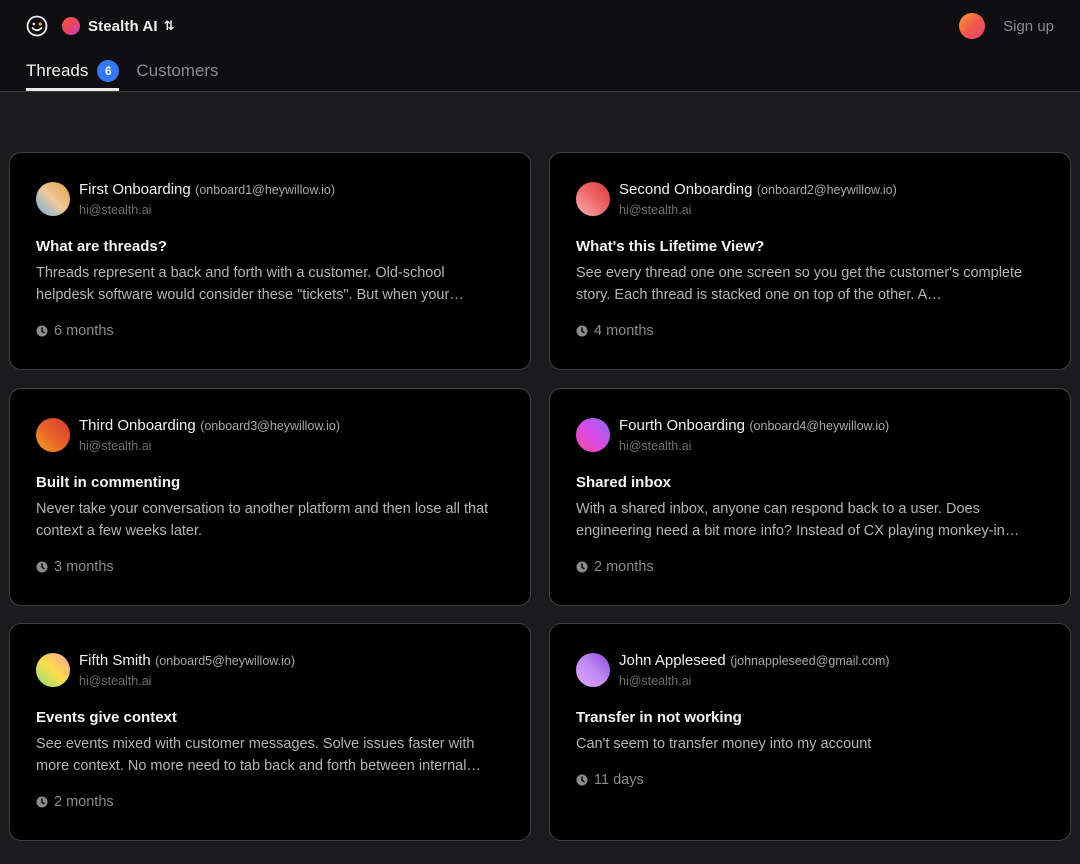 This screenshot has width=1080, height=864. I want to click on thread-age: 6 months, so click(75, 331).